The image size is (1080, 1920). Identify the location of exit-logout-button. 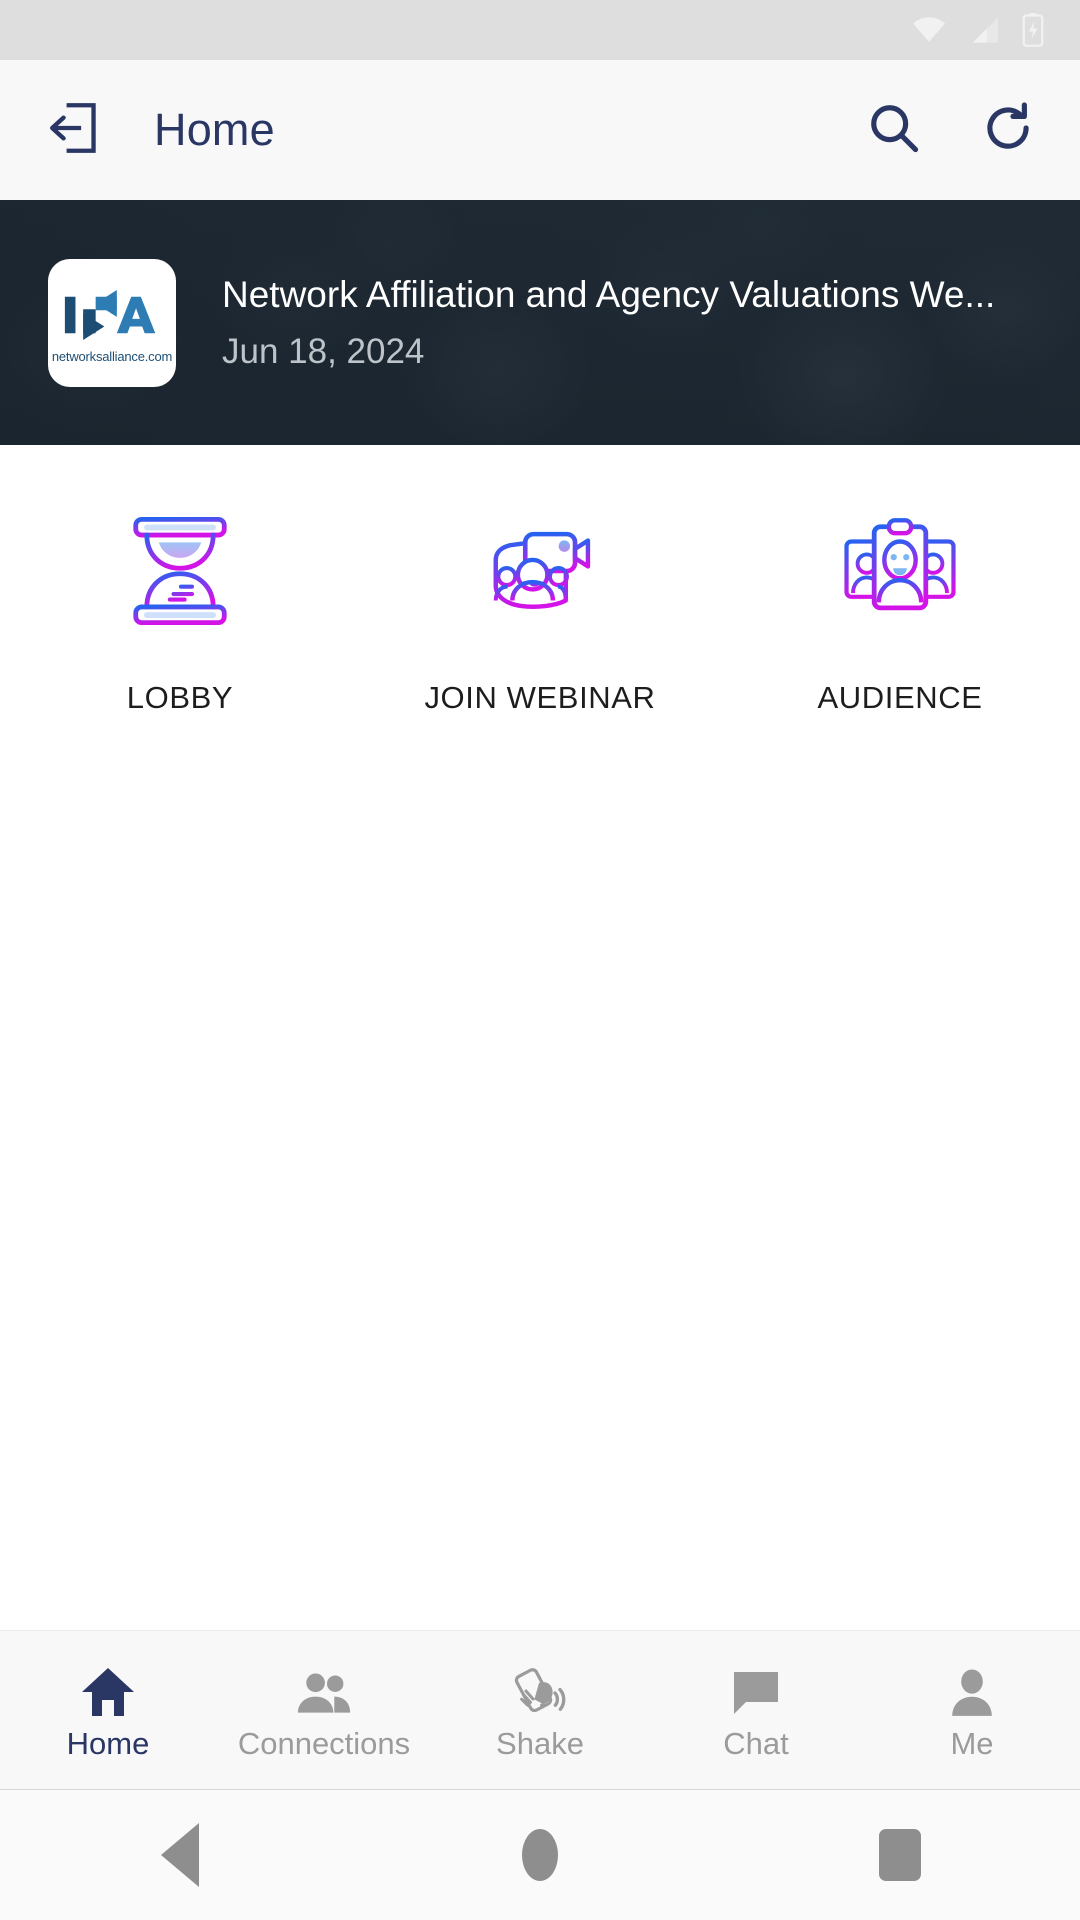
(77, 130).